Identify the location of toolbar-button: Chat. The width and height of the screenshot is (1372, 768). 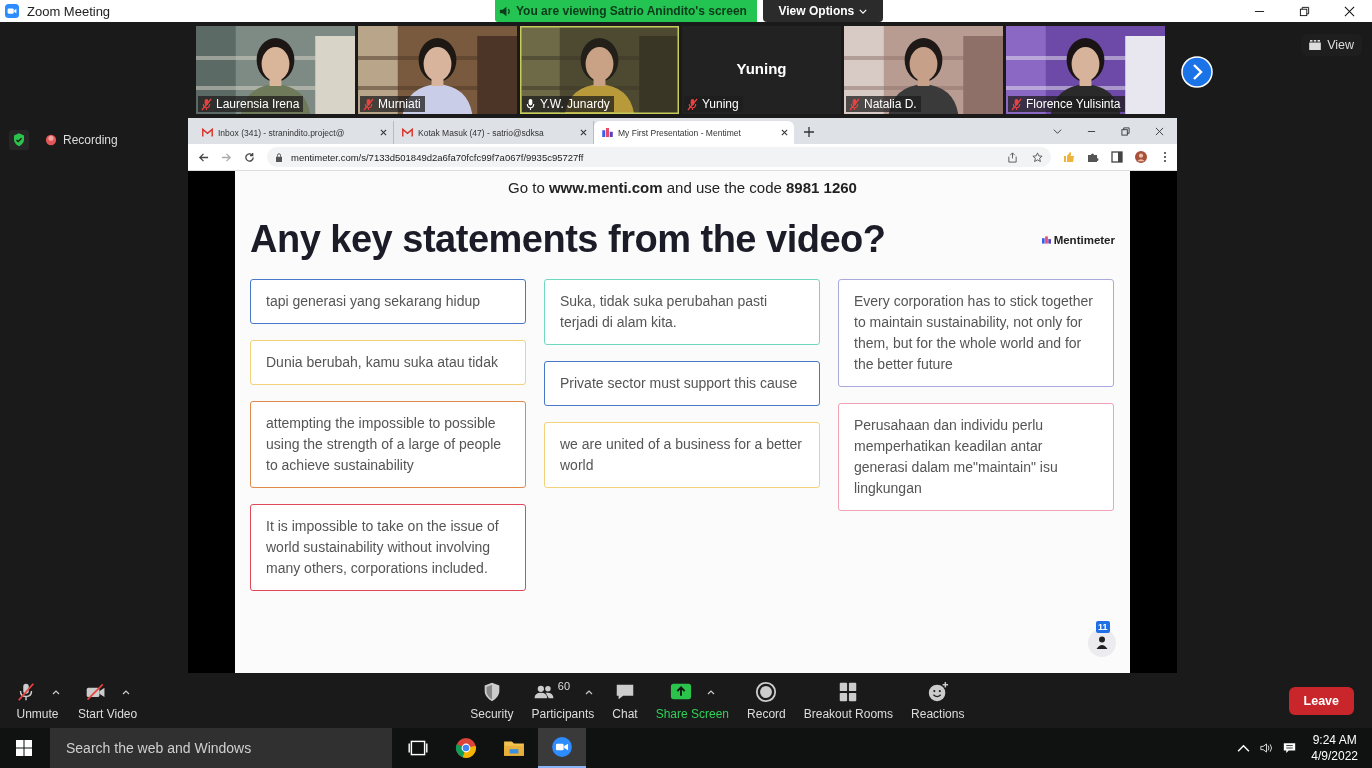
(625, 700).